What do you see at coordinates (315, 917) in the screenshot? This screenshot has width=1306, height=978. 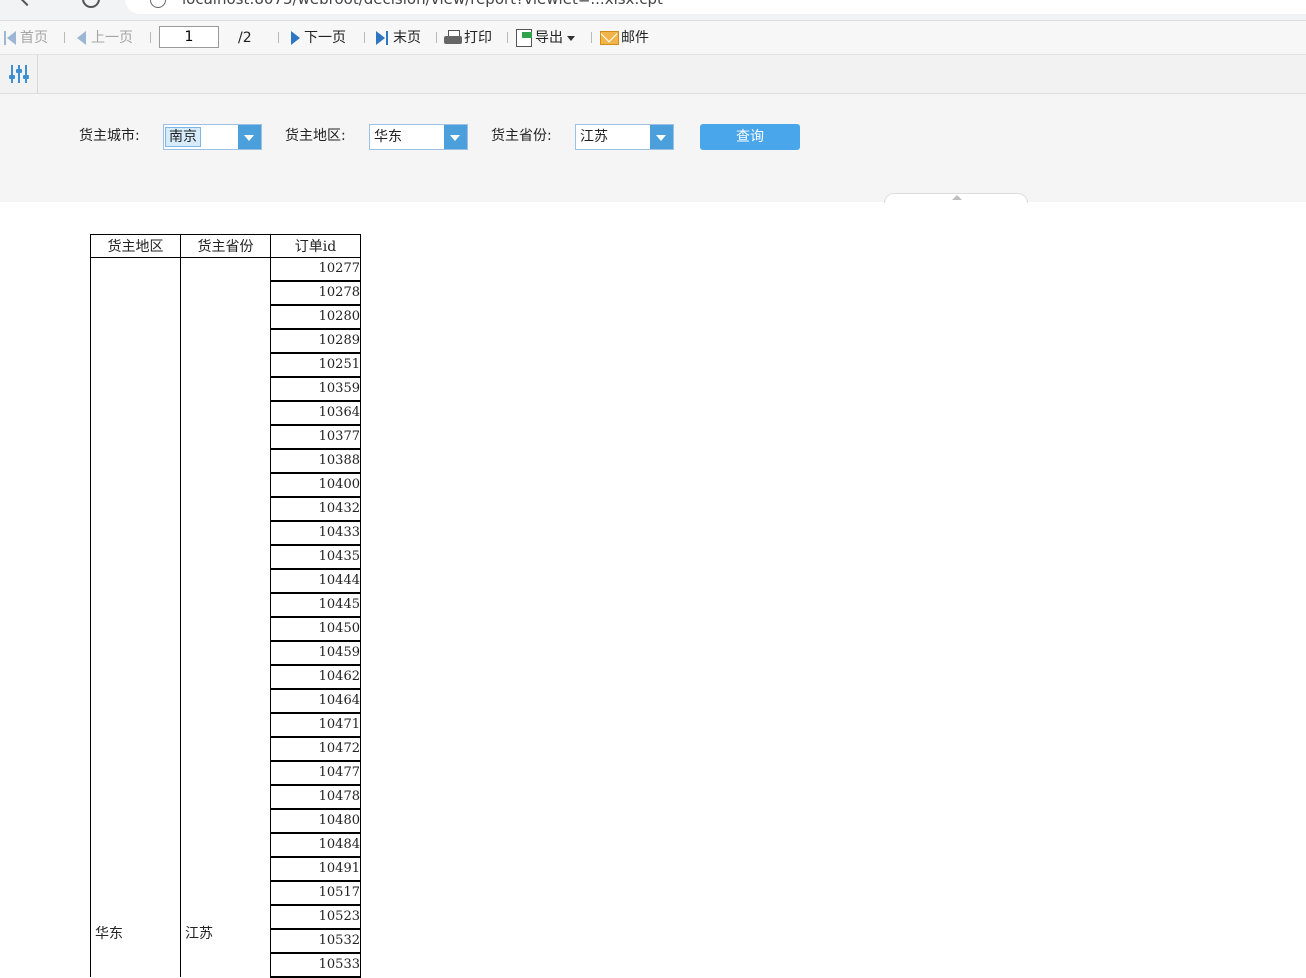 I see `order-id-cell: 10523` at bounding box center [315, 917].